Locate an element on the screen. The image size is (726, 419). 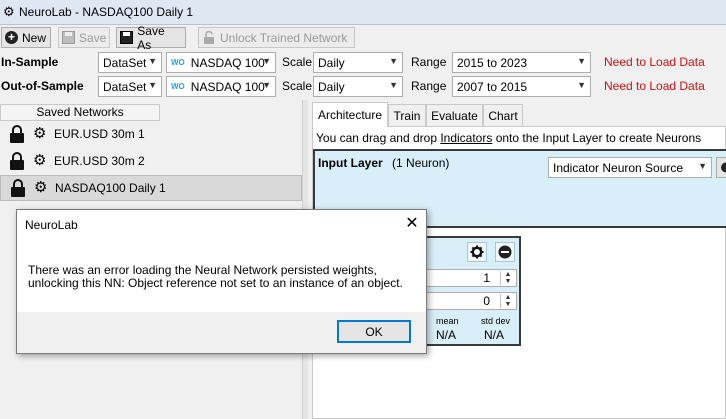
unlock-trained-network-button: Unlock Trained Network is located at coordinates (276, 37).